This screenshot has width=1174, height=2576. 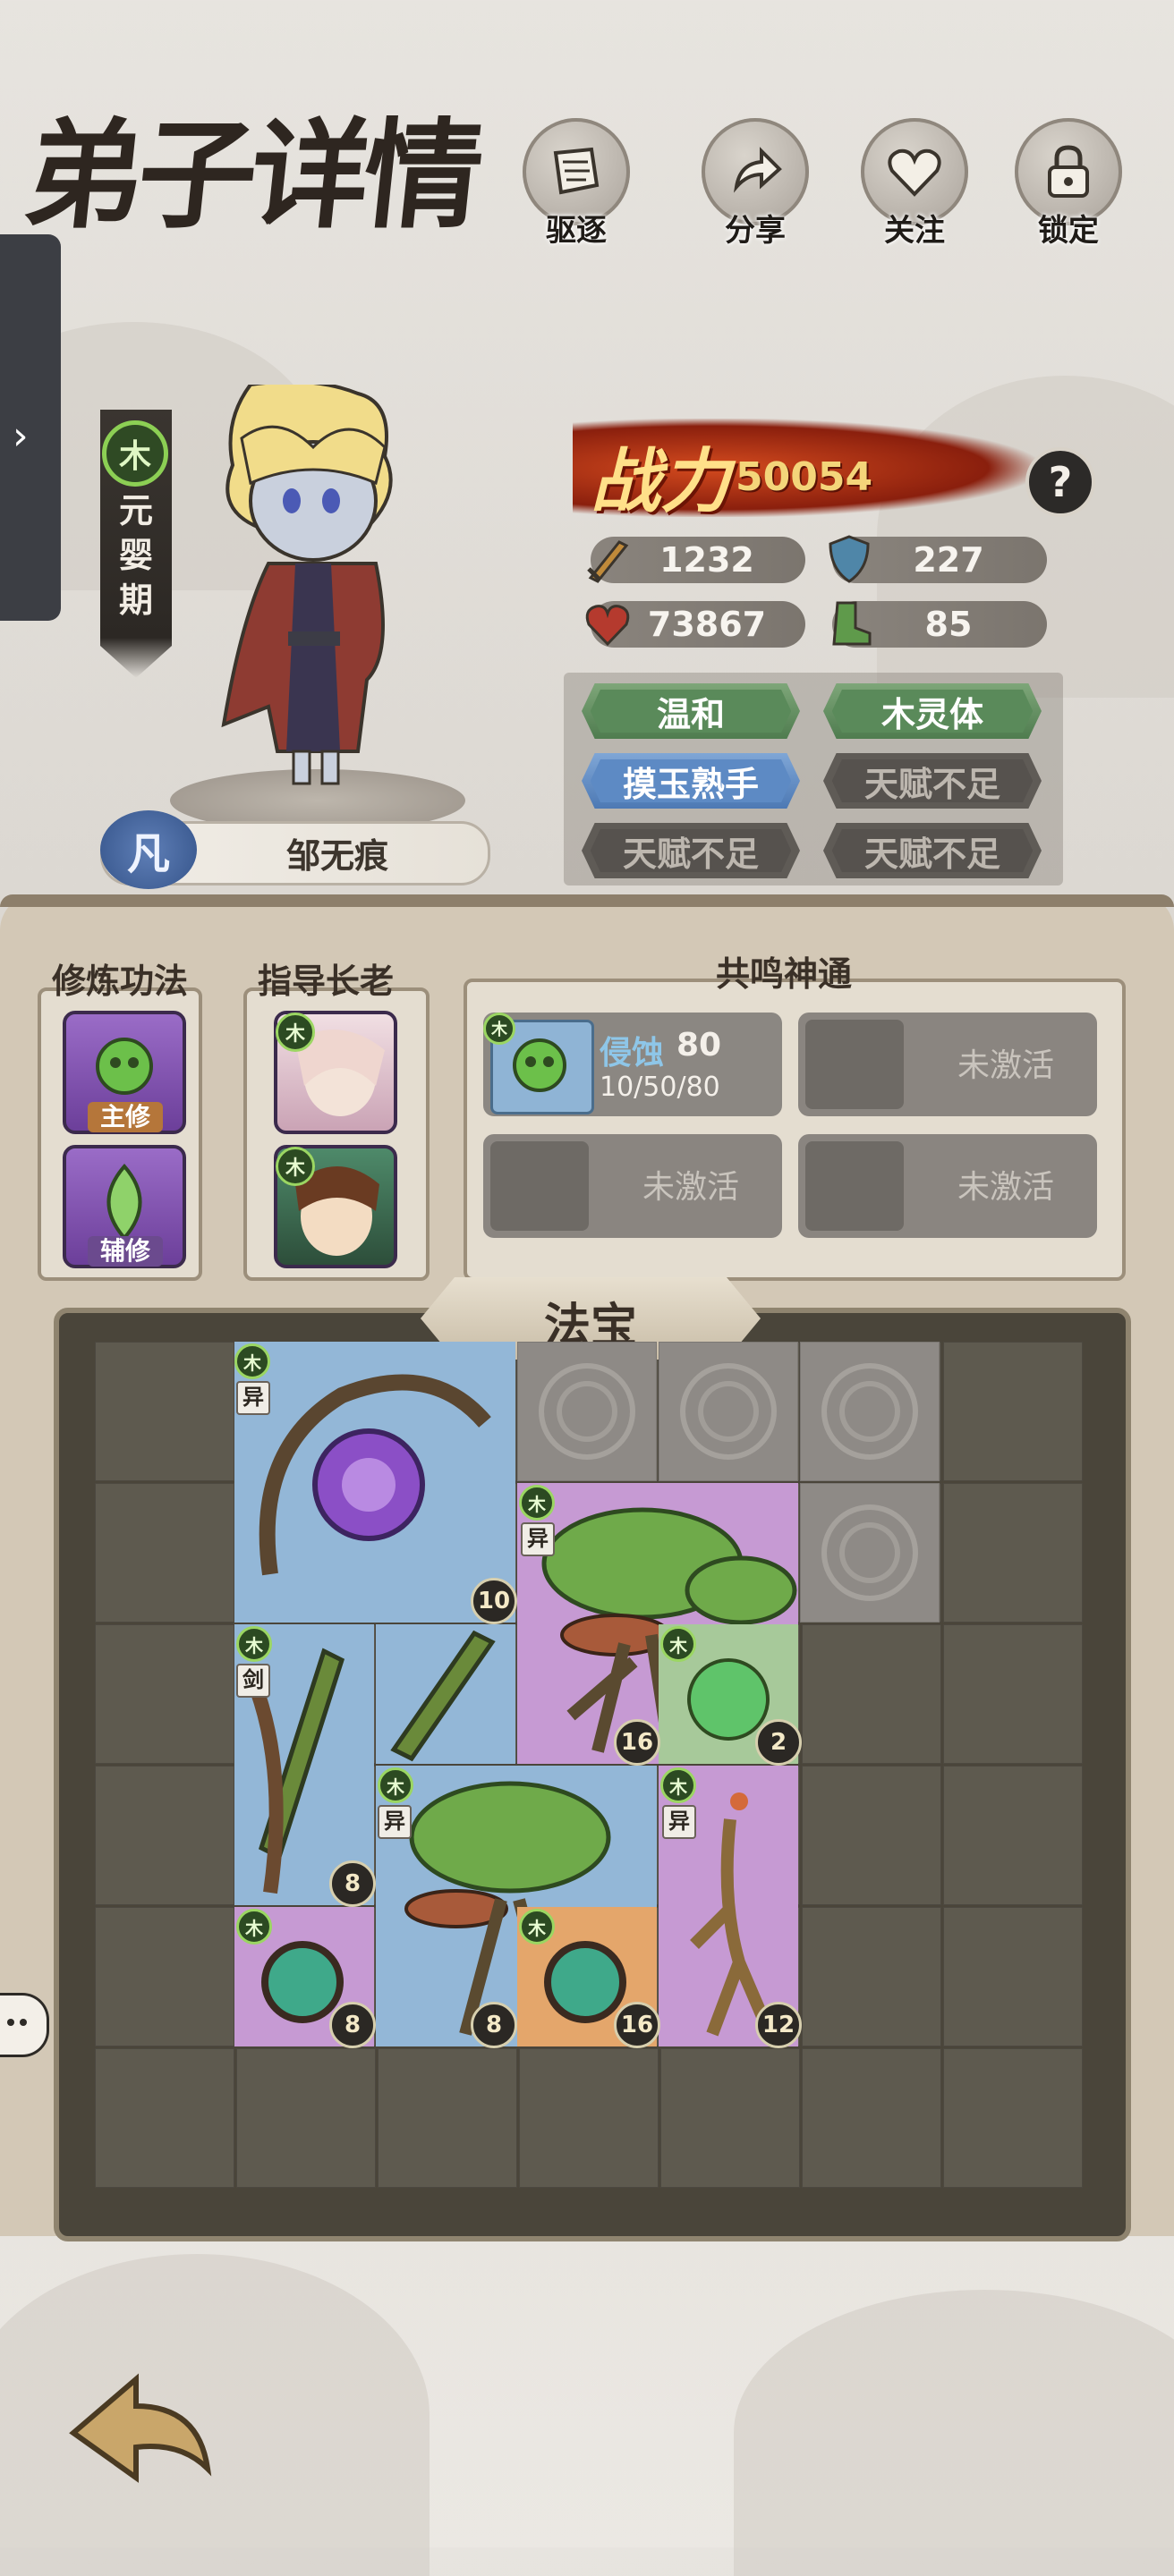 I want to click on trait-tag: 温和, so click(x=691, y=711).